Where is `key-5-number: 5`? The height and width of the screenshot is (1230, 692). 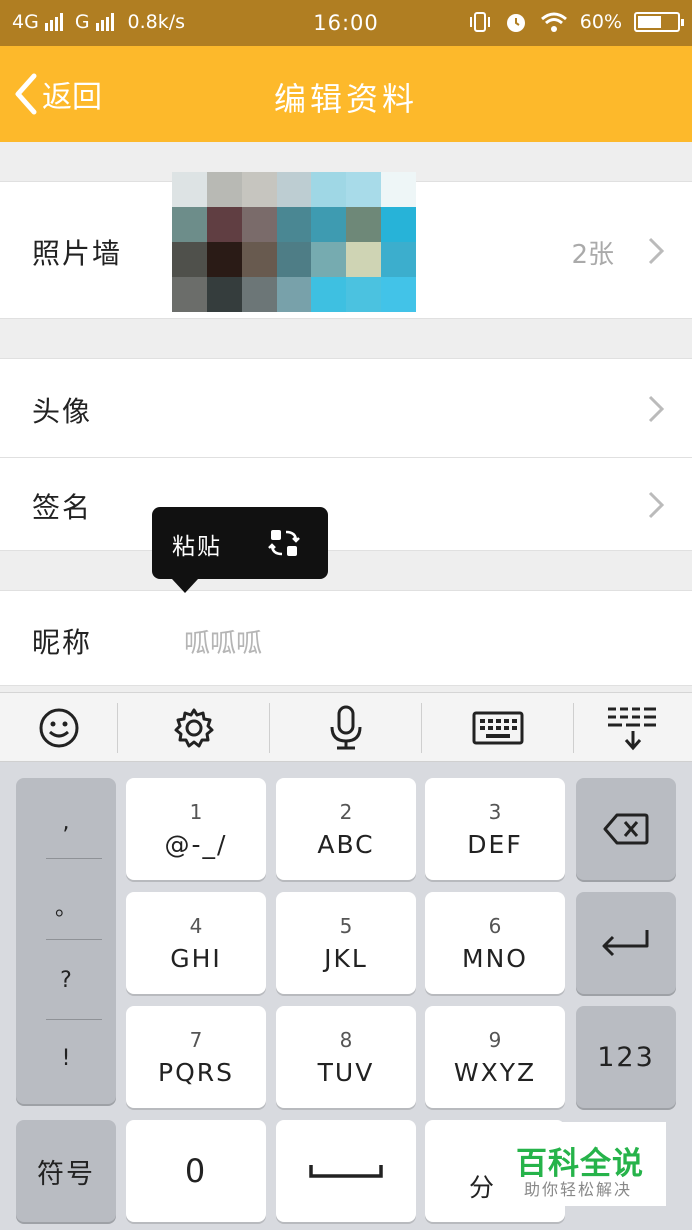
key-5-number: 5 is located at coordinates (346, 925).